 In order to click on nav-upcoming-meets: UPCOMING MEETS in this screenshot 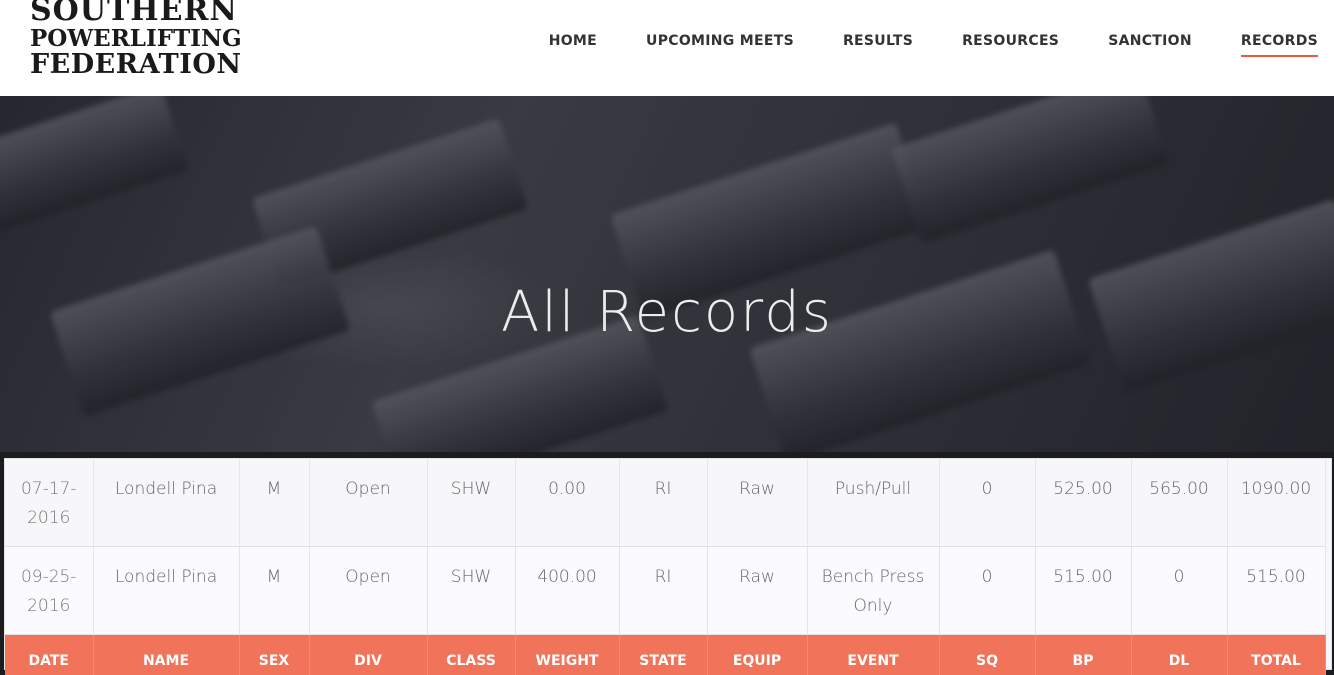, I will do `click(720, 44)`.